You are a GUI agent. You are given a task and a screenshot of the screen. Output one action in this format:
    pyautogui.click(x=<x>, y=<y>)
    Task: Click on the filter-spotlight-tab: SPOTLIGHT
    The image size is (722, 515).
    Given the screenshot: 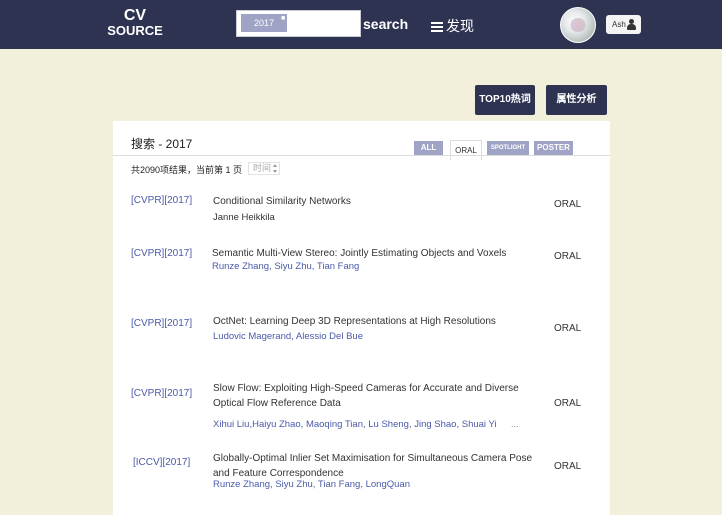 What is the action you would take?
    pyautogui.click(x=508, y=148)
    